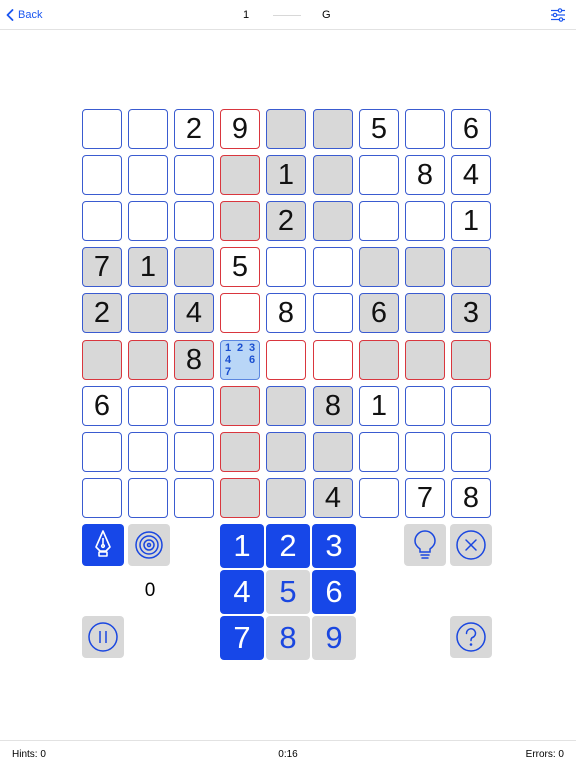 This screenshot has width=576, height=768. What do you see at coordinates (425, 221) in the screenshot?
I see `cell-r3c8` at bounding box center [425, 221].